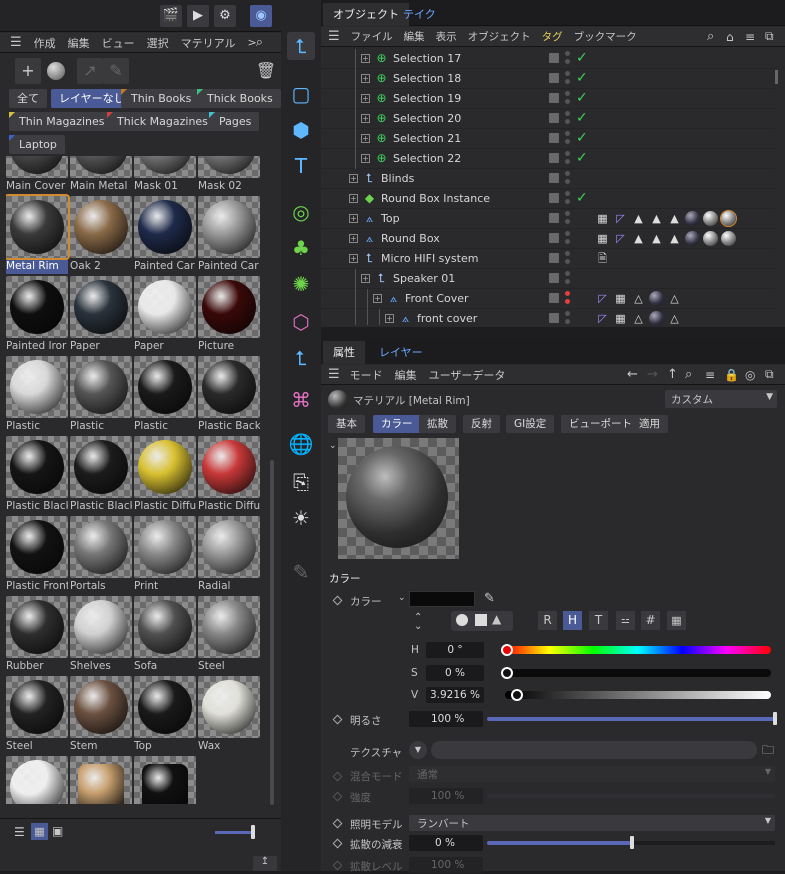 This screenshot has width=785, height=874. What do you see at coordinates (602, 218) in the screenshot?
I see `uvw-tag-icon: ▦` at bounding box center [602, 218].